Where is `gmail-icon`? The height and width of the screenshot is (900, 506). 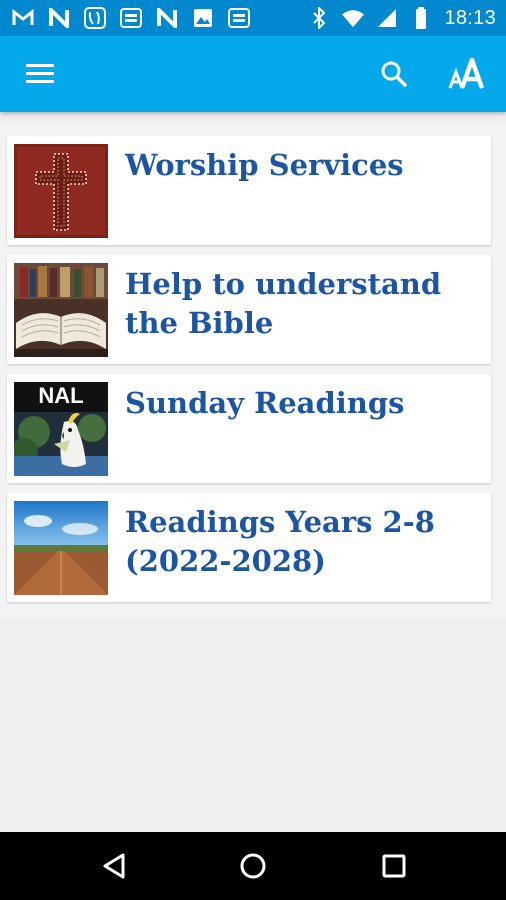 gmail-icon is located at coordinates (23, 18).